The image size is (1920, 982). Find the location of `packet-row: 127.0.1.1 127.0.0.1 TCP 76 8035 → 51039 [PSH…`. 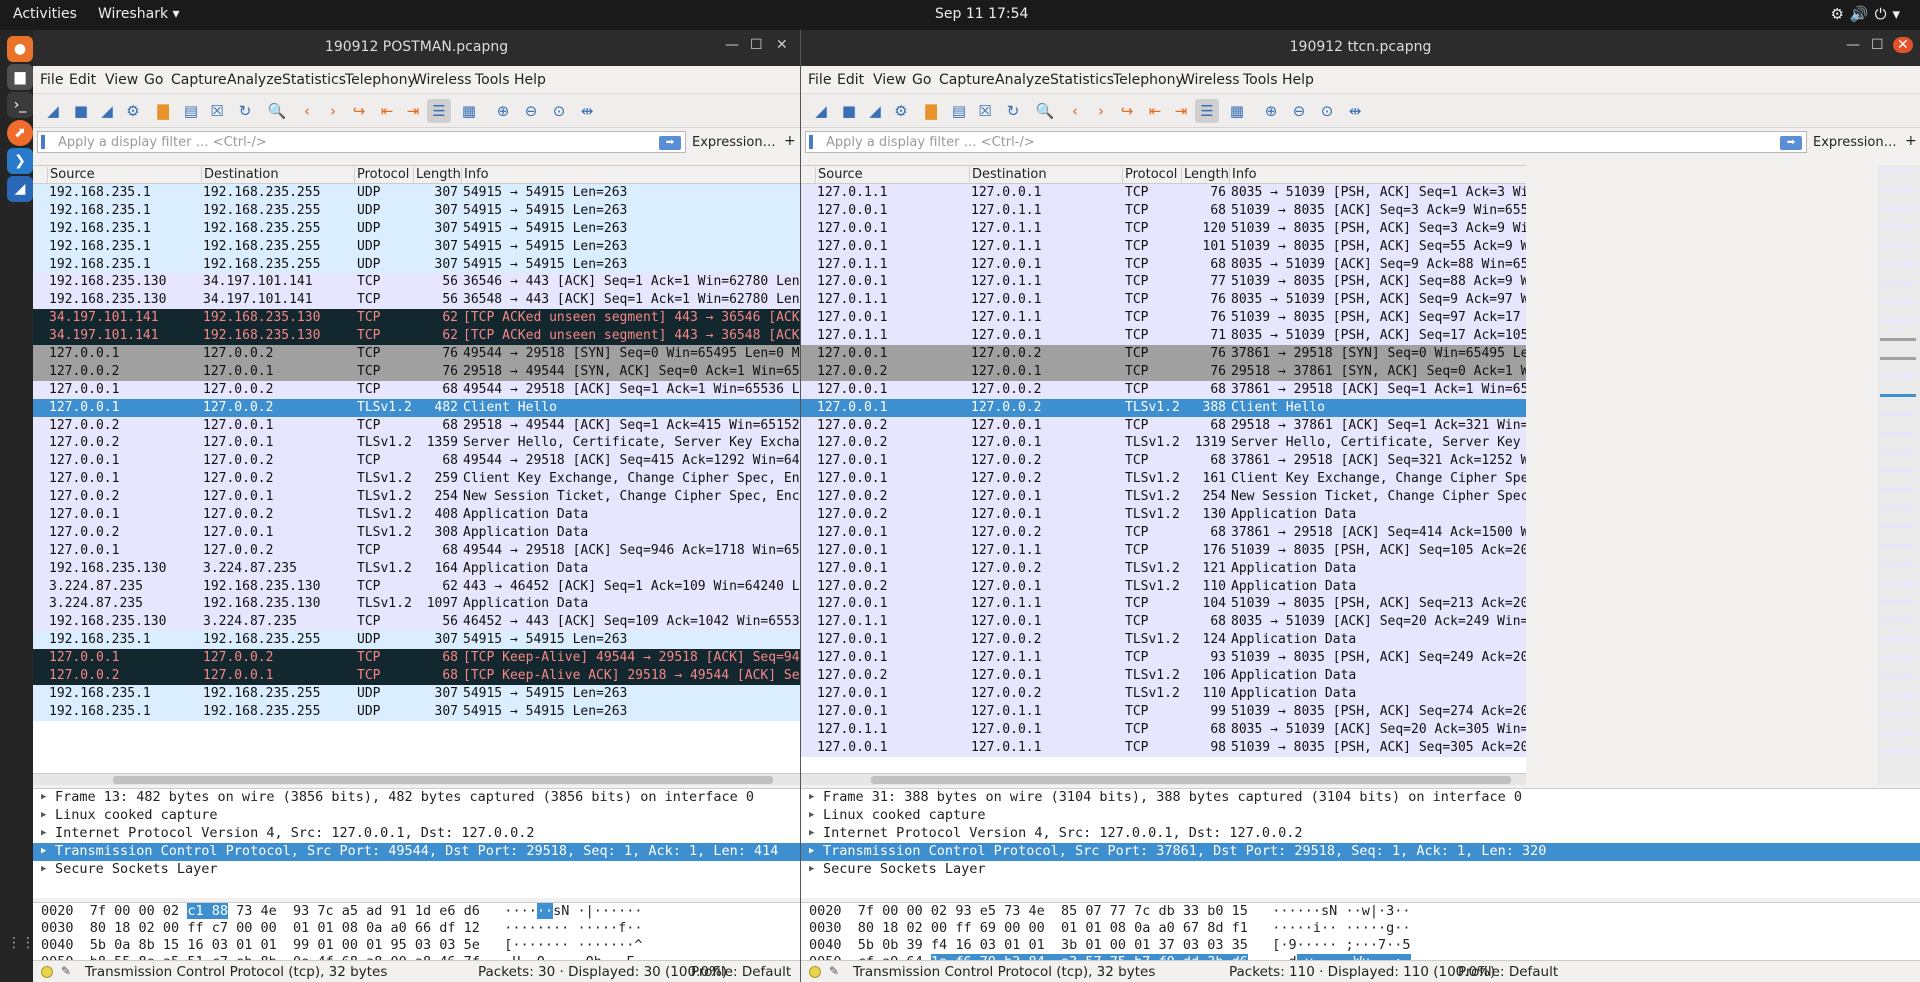

packet-row: 127.0.1.1 127.0.0.1 TCP 76 8035 → 51039 [PSH… is located at coordinates (1163, 193).